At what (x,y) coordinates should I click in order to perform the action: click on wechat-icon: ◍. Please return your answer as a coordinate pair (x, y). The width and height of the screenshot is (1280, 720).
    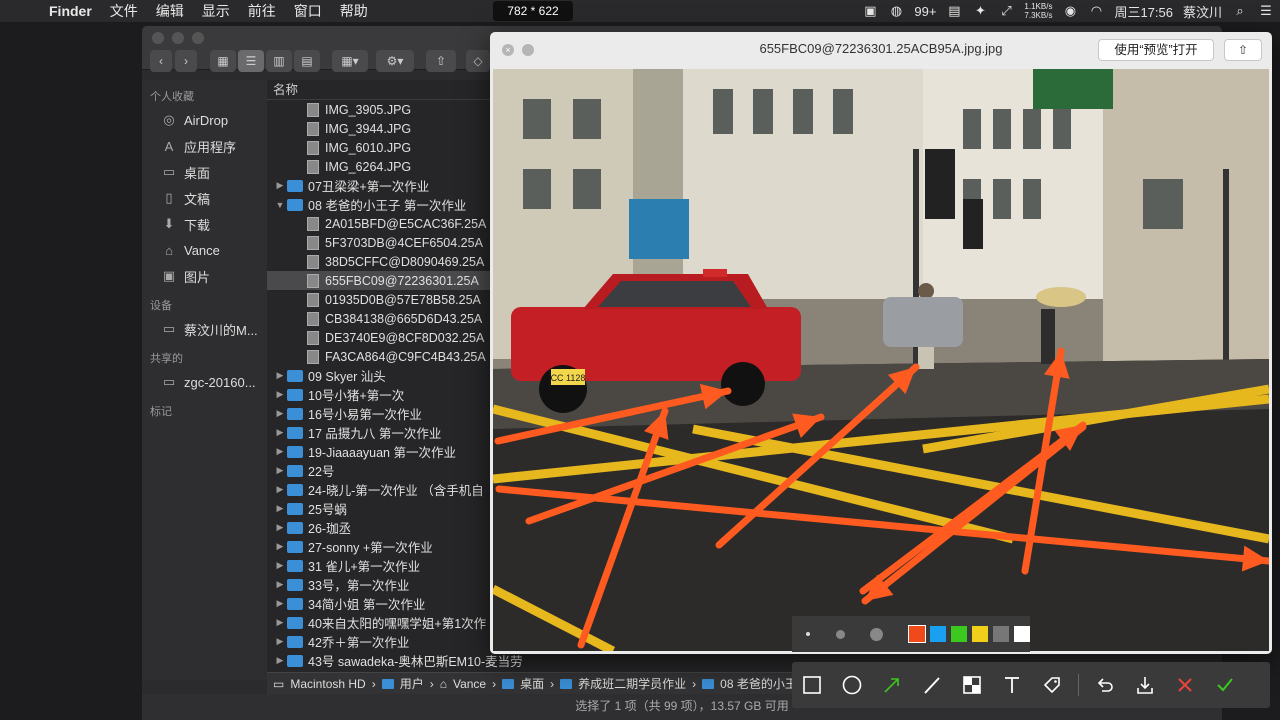
    Looking at the image, I should click on (896, 10).